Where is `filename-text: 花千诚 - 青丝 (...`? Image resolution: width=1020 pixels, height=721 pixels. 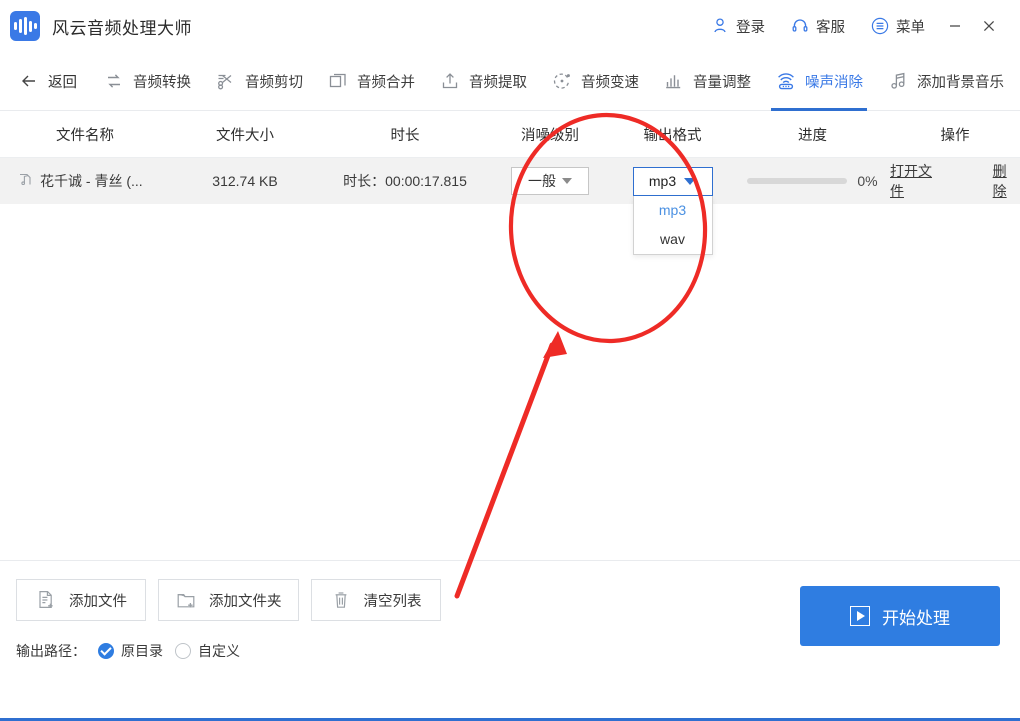 filename-text: 花千诚 - 青丝 (... is located at coordinates (91, 181).